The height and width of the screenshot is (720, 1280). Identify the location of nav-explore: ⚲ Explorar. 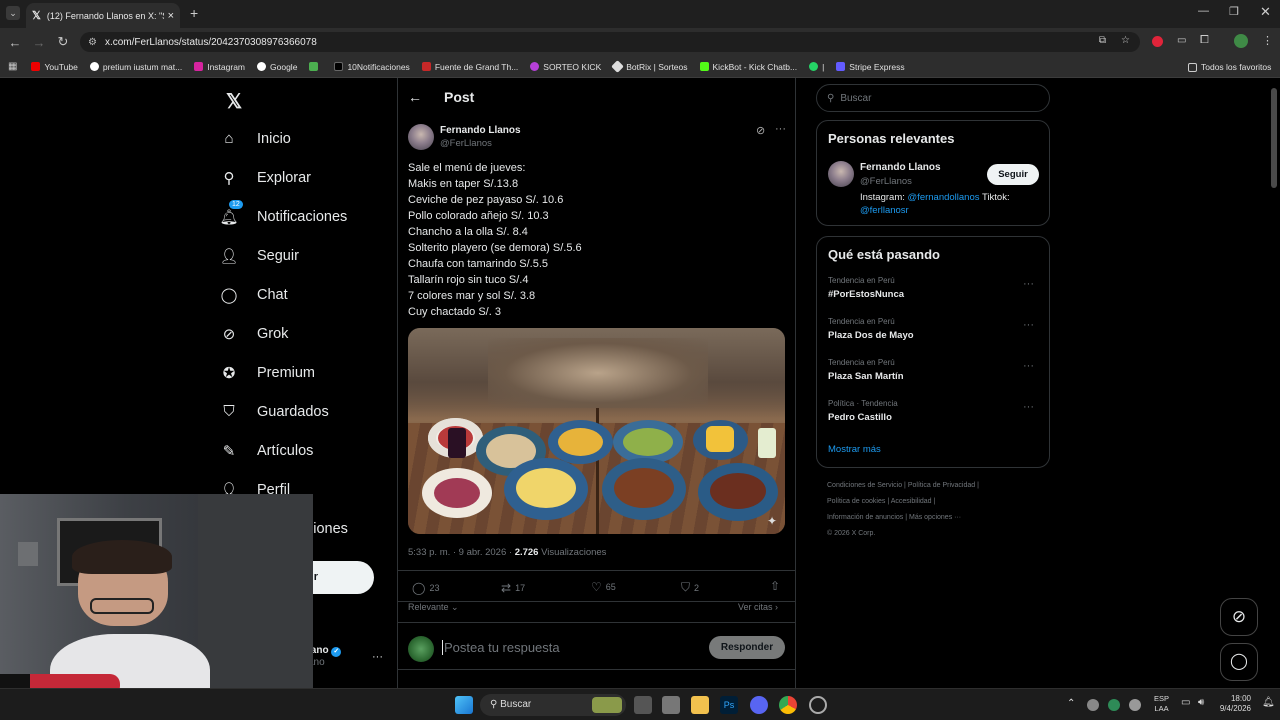
(303, 177).